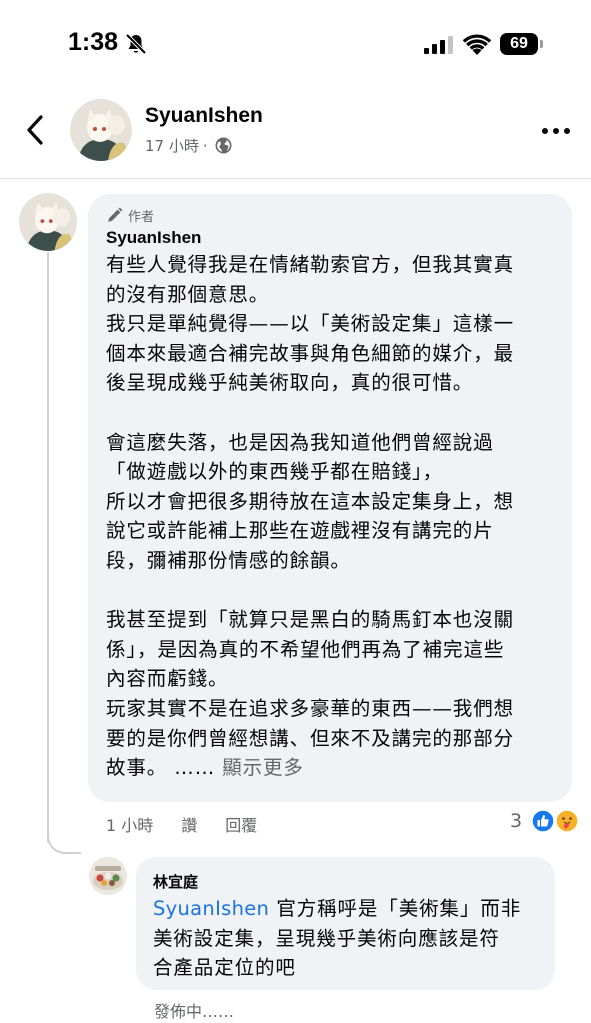 The height and width of the screenshot is (1023, 591). I want to click on comment-time: 1 小時, so click(130, 825).